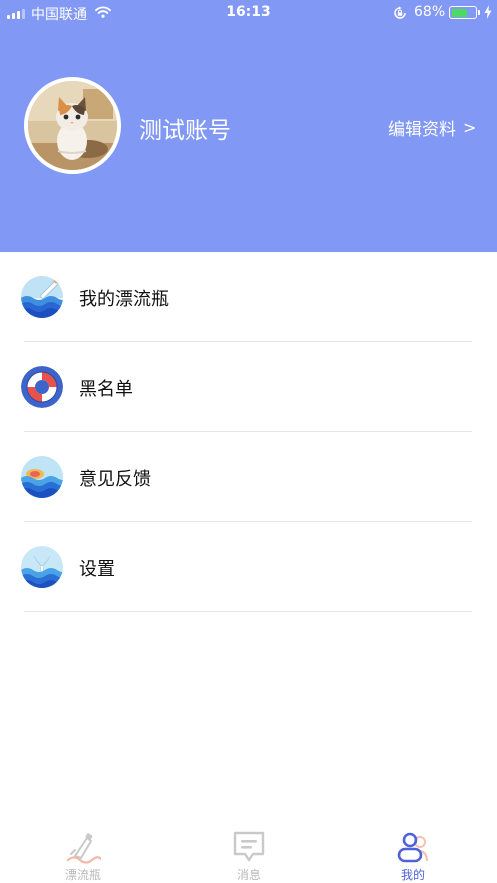 This screenshot has width=497, height=883. What do you see at coordinates (463, 12) in the screenshot?
I see `battery-icon` at bounding box center [463, 12].